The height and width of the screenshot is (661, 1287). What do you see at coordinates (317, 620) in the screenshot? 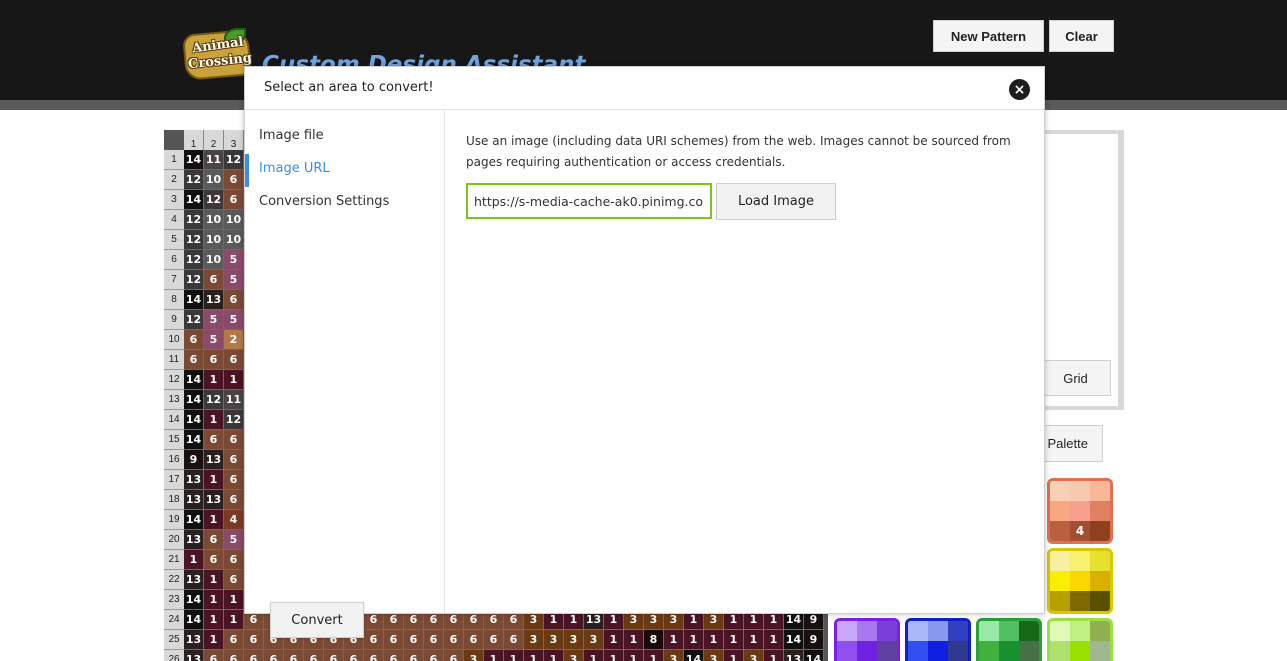
I see `convert-button: Convert` at bounding box center [317, 620].